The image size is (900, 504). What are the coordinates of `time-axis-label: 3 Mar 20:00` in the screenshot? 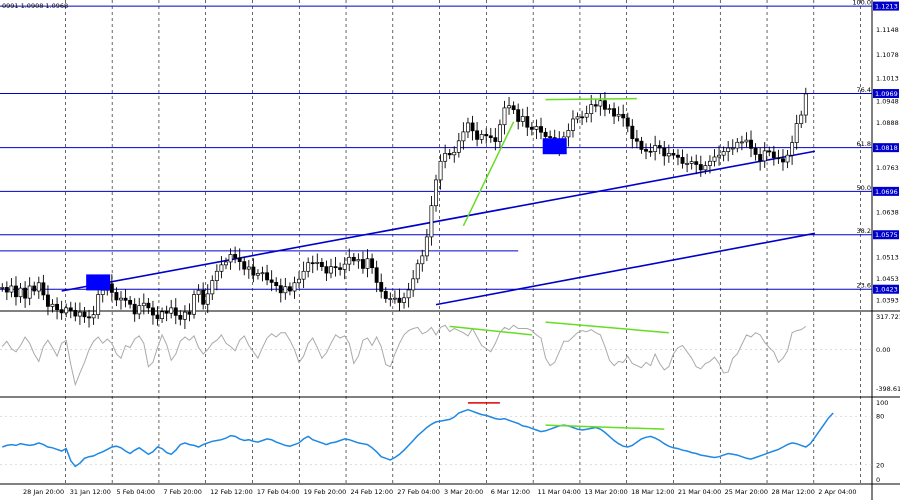 It's located at (463, 492).